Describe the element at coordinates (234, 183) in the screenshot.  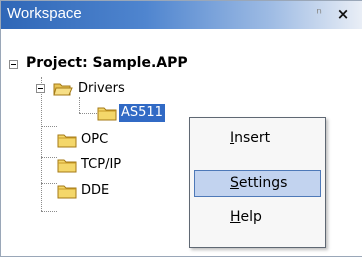
I see `mnemonic-letter: S` at that location.